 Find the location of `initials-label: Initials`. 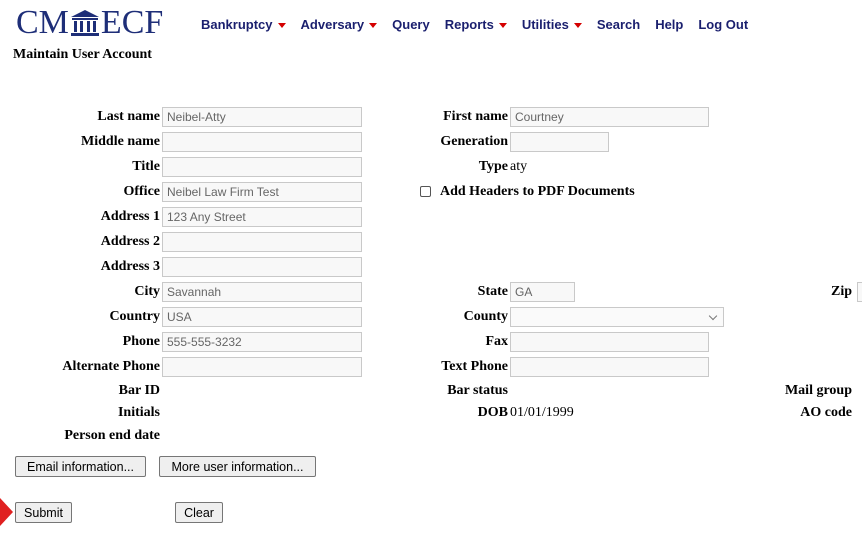

initials-label: Initials is located at coordinates (138, 412).